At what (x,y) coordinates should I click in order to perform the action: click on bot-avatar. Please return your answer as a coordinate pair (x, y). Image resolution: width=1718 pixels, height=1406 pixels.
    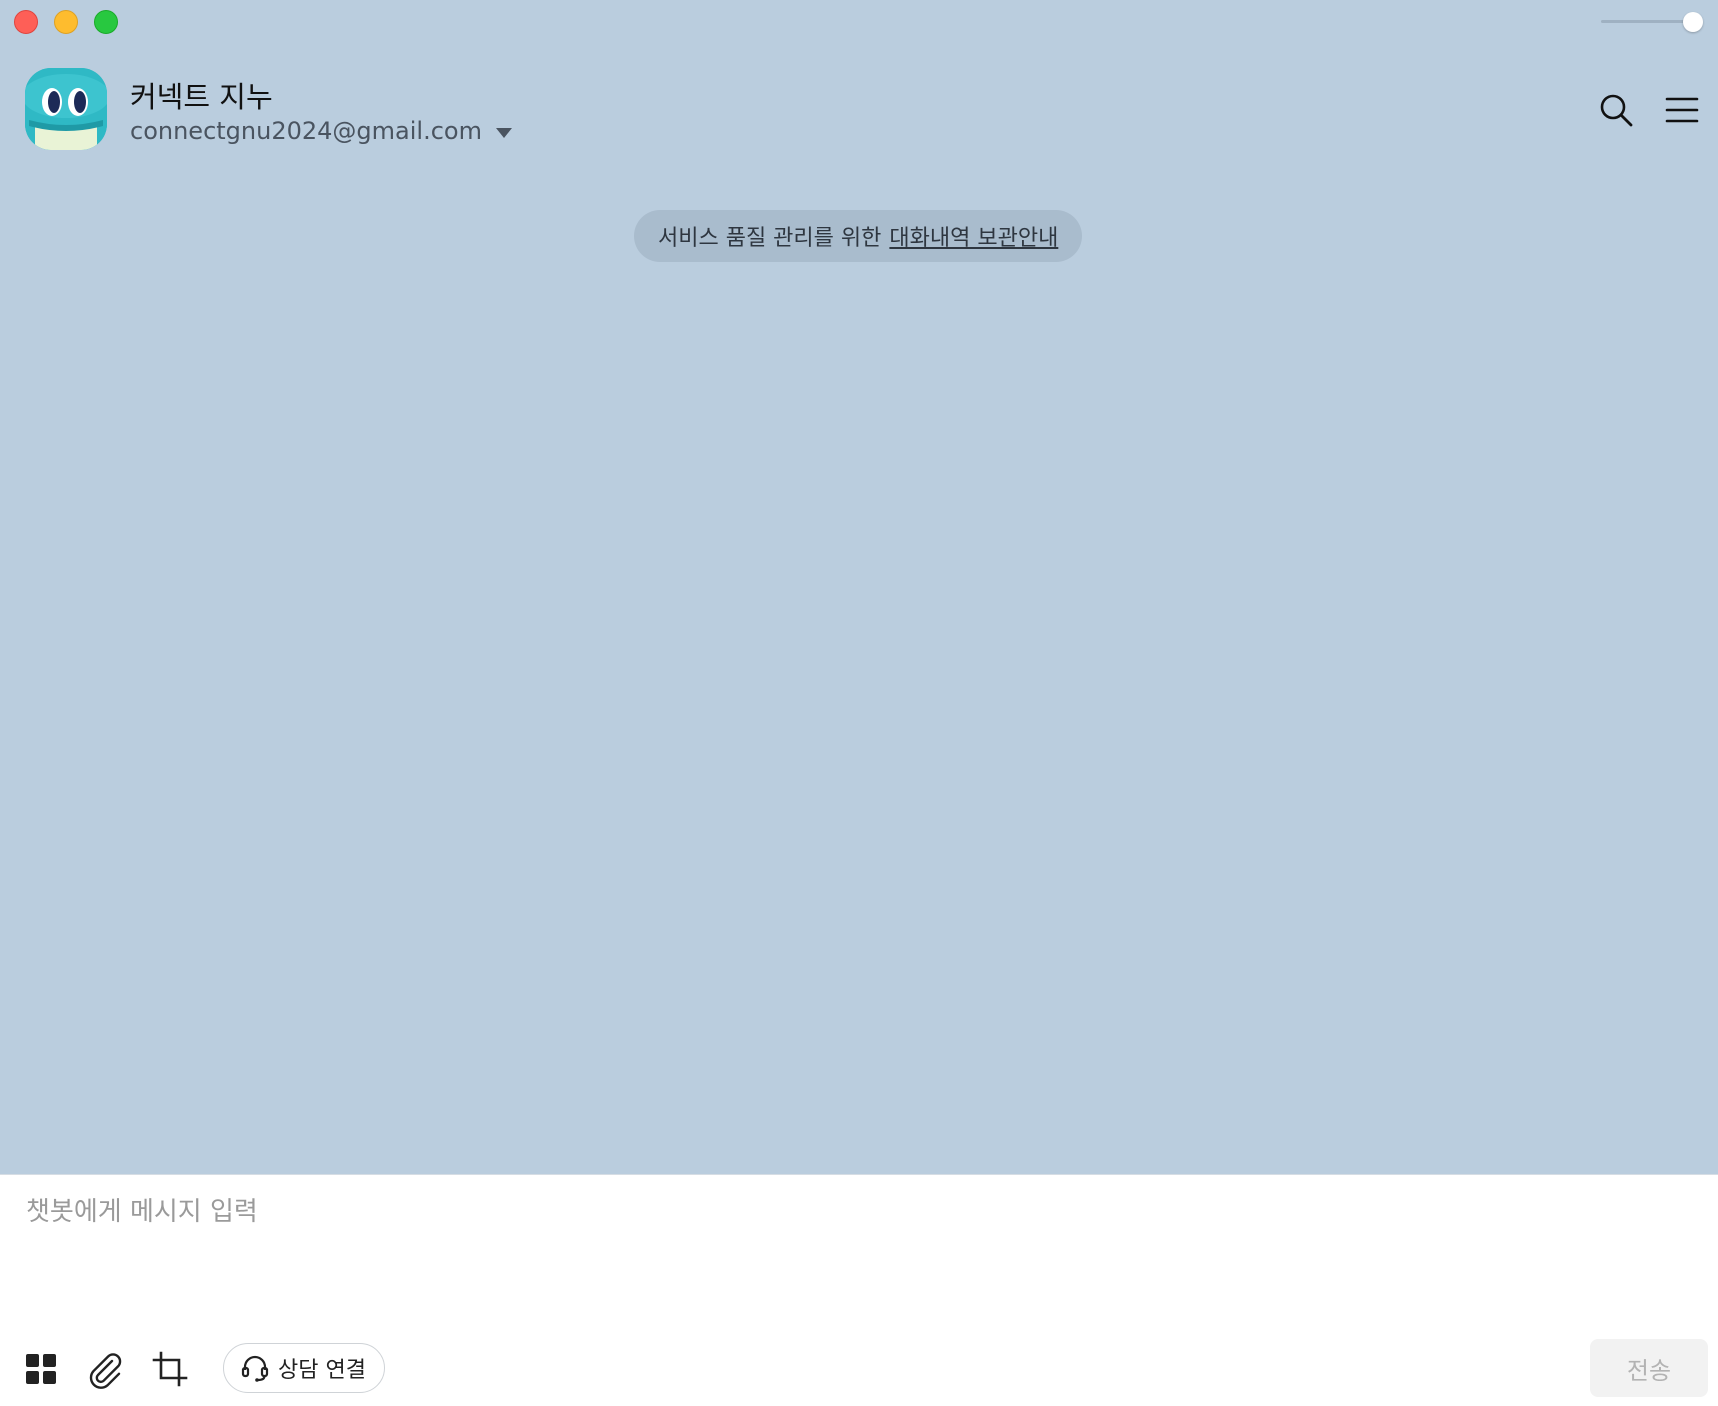
    Looking at the image, I should click on (66, 109).